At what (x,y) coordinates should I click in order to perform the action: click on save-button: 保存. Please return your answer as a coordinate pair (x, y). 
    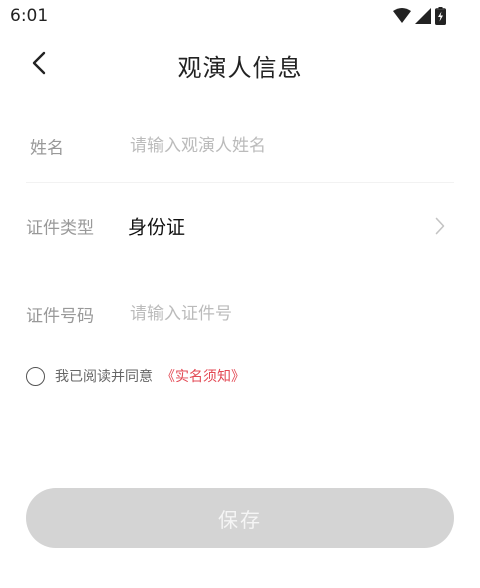
    Looking at the image, I should click on (240, 518).